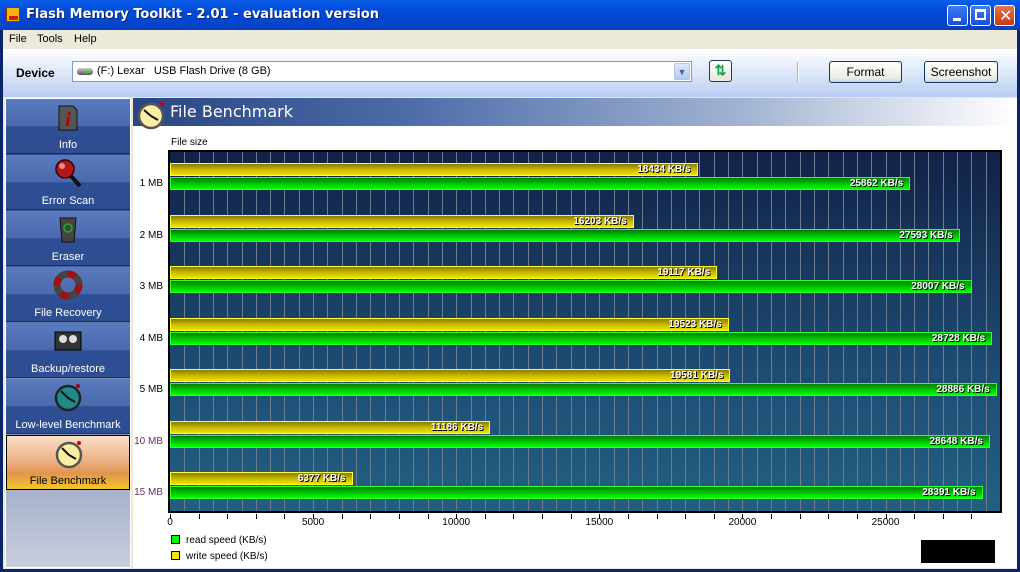 Image resolution: width=1020 pixels, height=572 pixels. I want to click on bar-read: 28886 KB/s, so click(583, 389).